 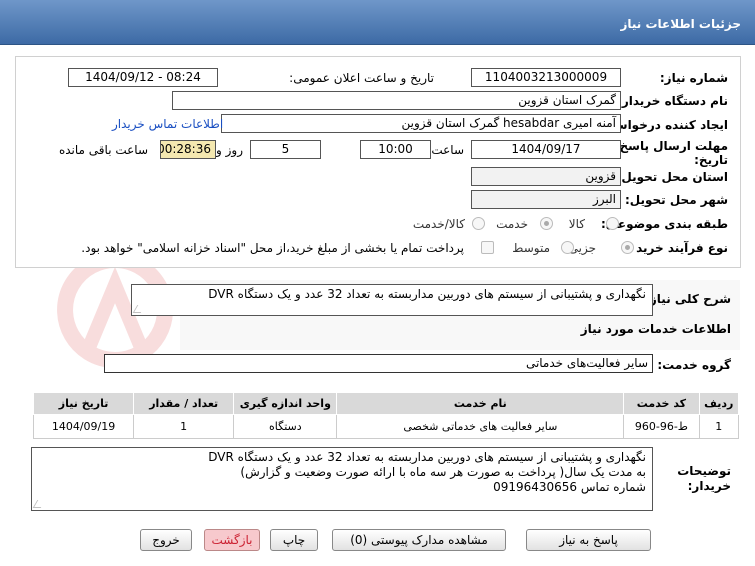 I want to click on deadline-label-date: تاریخ:, so click(x=711, y=160).